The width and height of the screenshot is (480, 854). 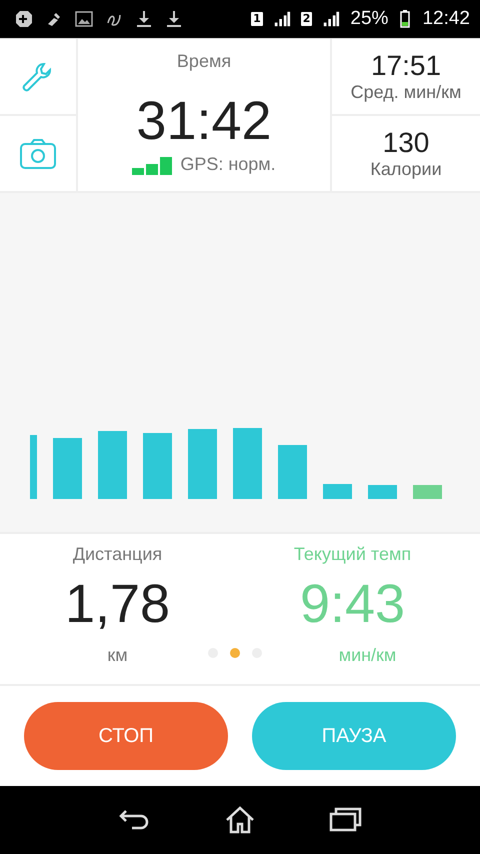 I want to click on stat-label: Текущий темп, so click(x=353, y=554).